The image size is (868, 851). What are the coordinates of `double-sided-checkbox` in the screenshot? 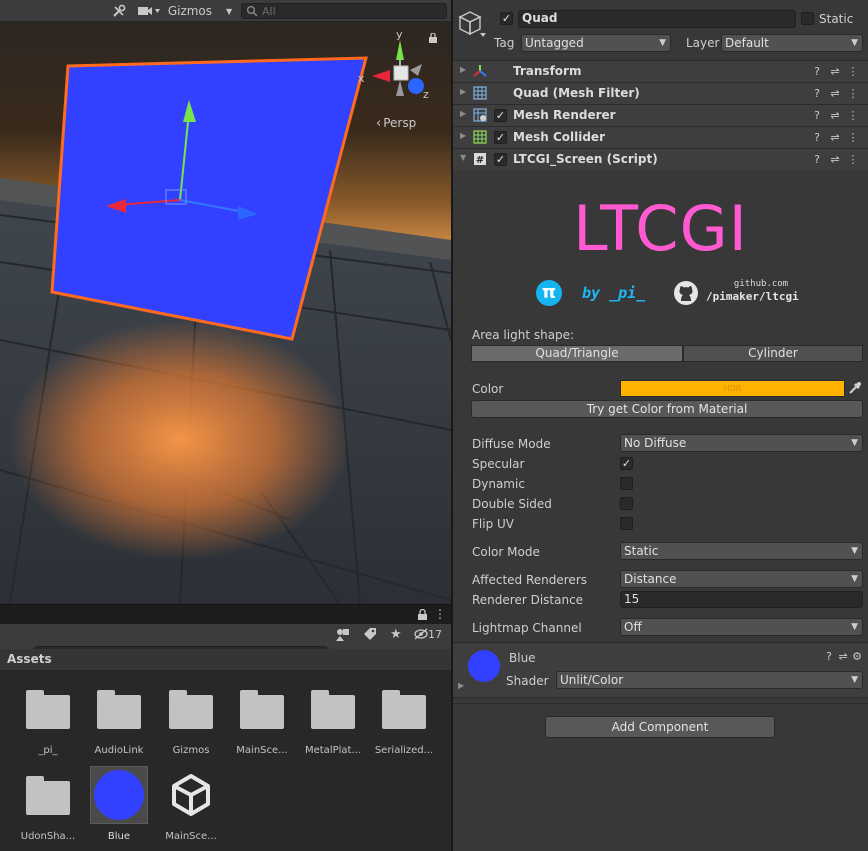 It's located at (626, 503).